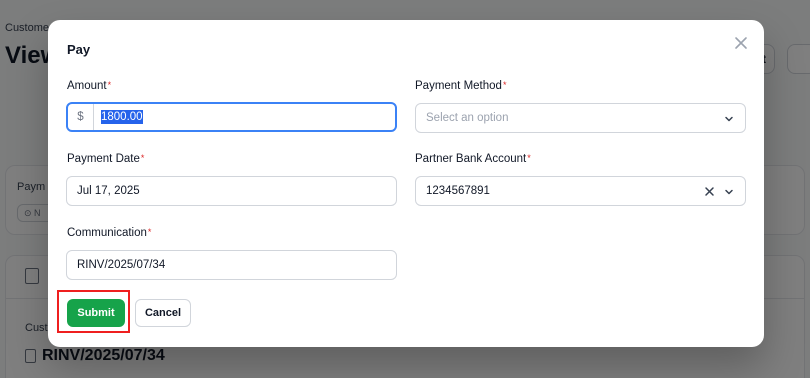 This screenshot has width=810, height=378. What do you see at coordinates (81, 117) in the screenshot?
I see `currency-prefix: $` at bounding box center [81, 117].